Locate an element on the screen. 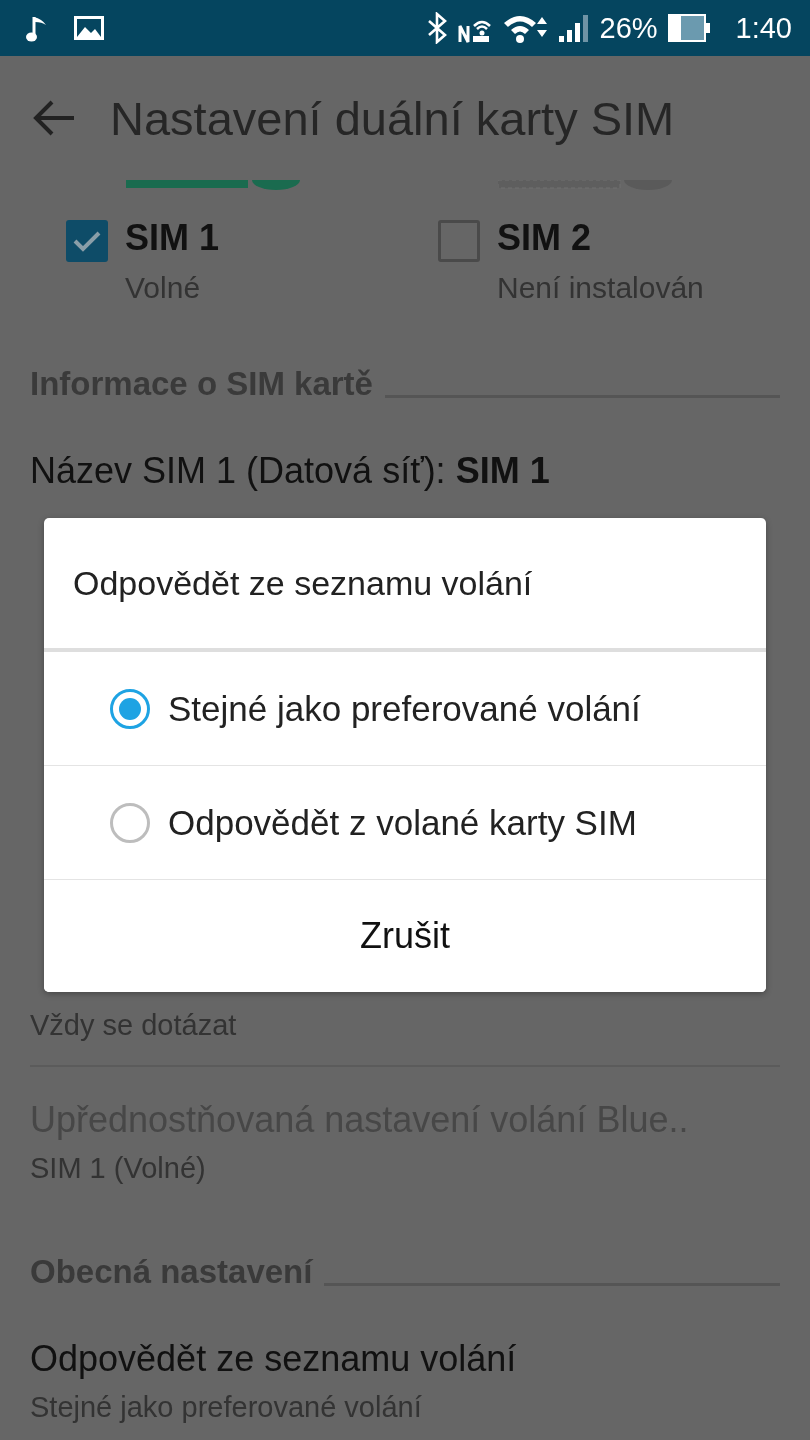 Image resolution: width=810 pixels, height=1440 pixels. clock-time: 1:40 is located at coordinates (763, 28).